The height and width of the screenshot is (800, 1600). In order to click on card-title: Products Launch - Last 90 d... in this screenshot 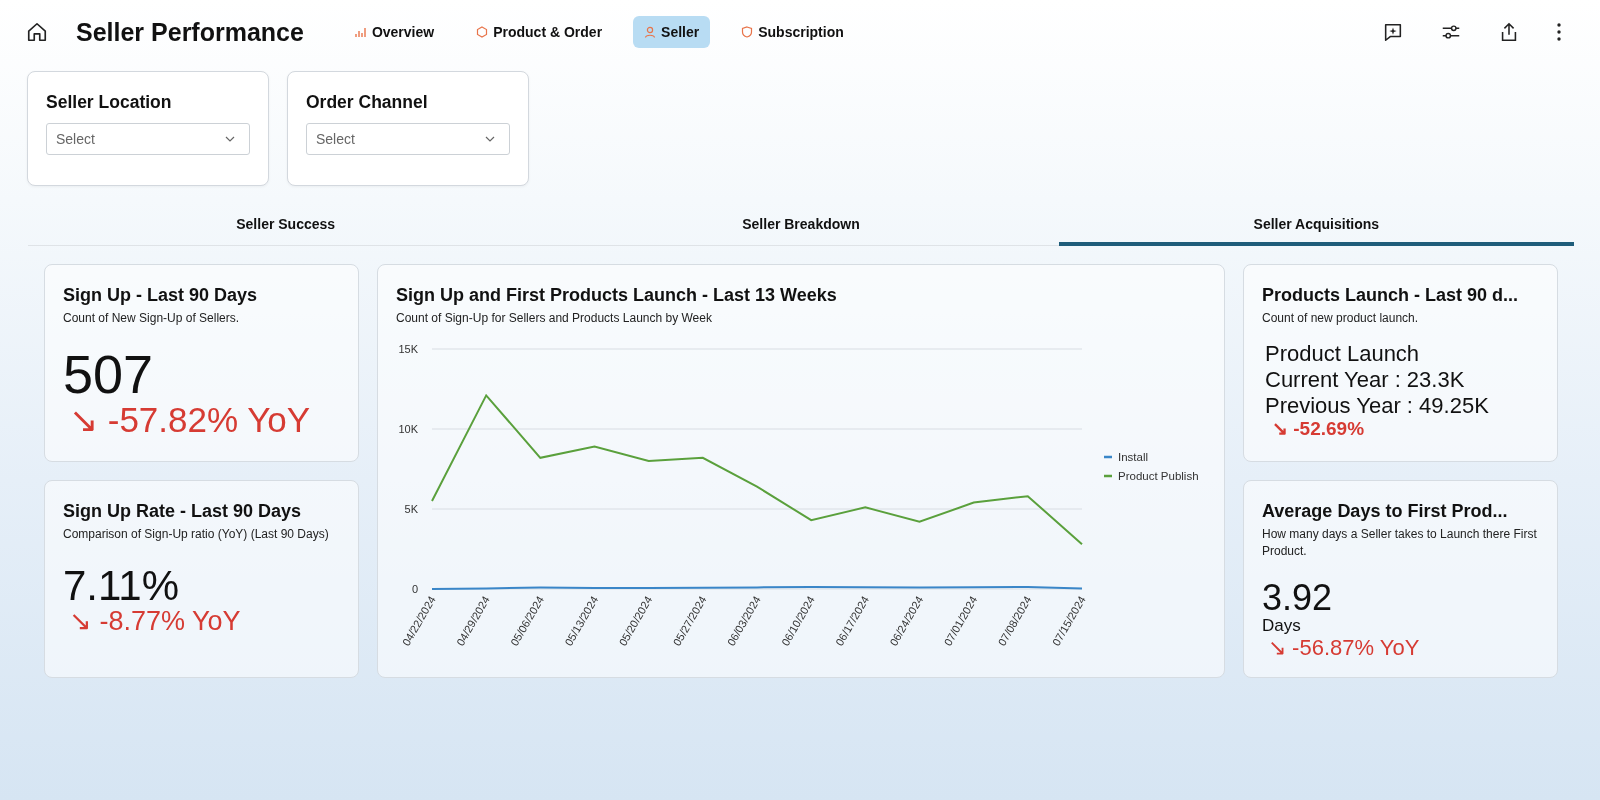, I will do `click(1391, 295)`.